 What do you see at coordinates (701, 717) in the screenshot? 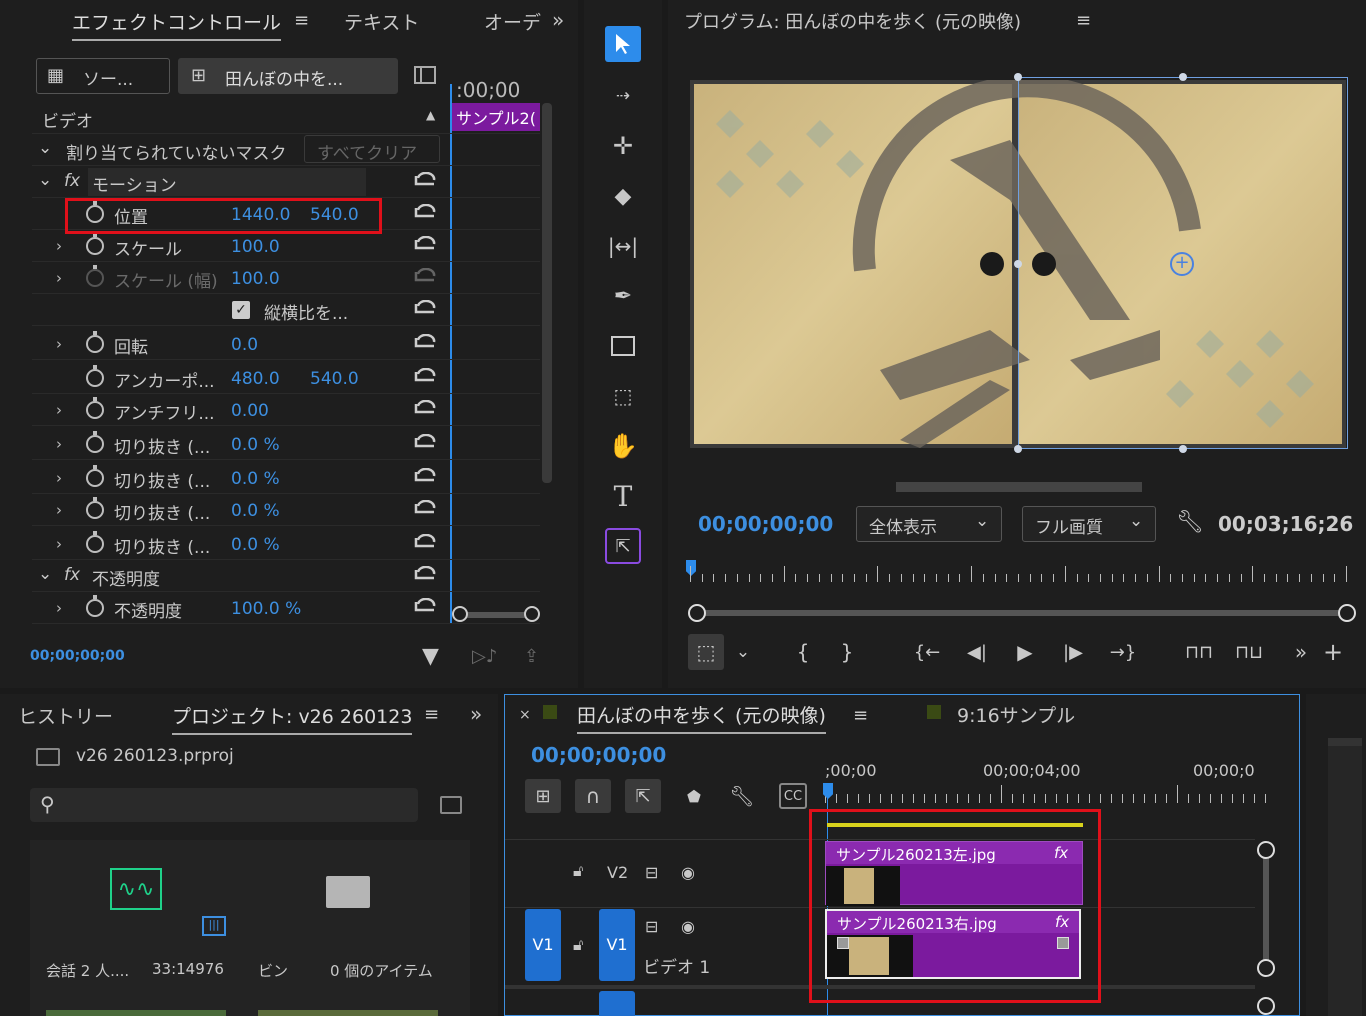
I see `tab-sequence: 田んぼの中を歩く (元の映像)` at bounding box center [701, 717].